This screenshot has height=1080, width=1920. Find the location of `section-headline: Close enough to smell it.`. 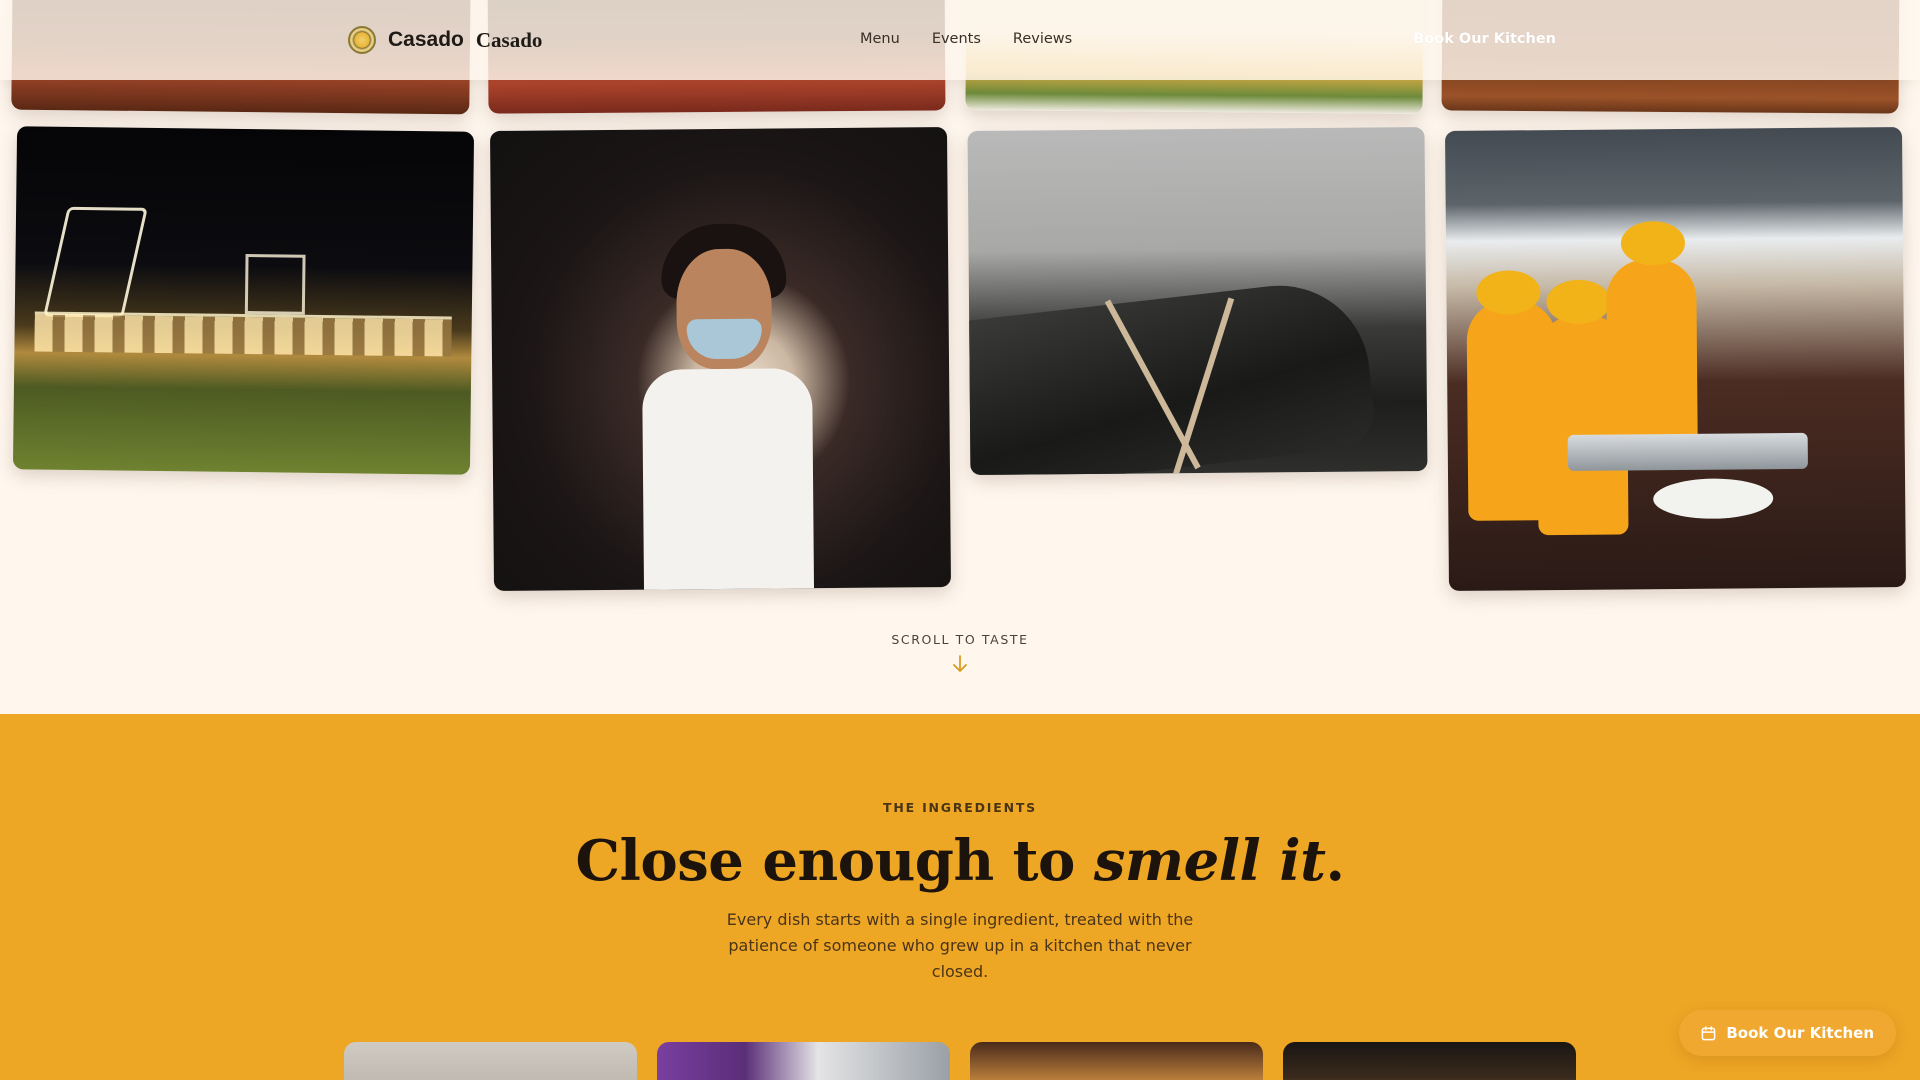

section-headline: Close enough to smell it. is located at coordinates (960, 861).